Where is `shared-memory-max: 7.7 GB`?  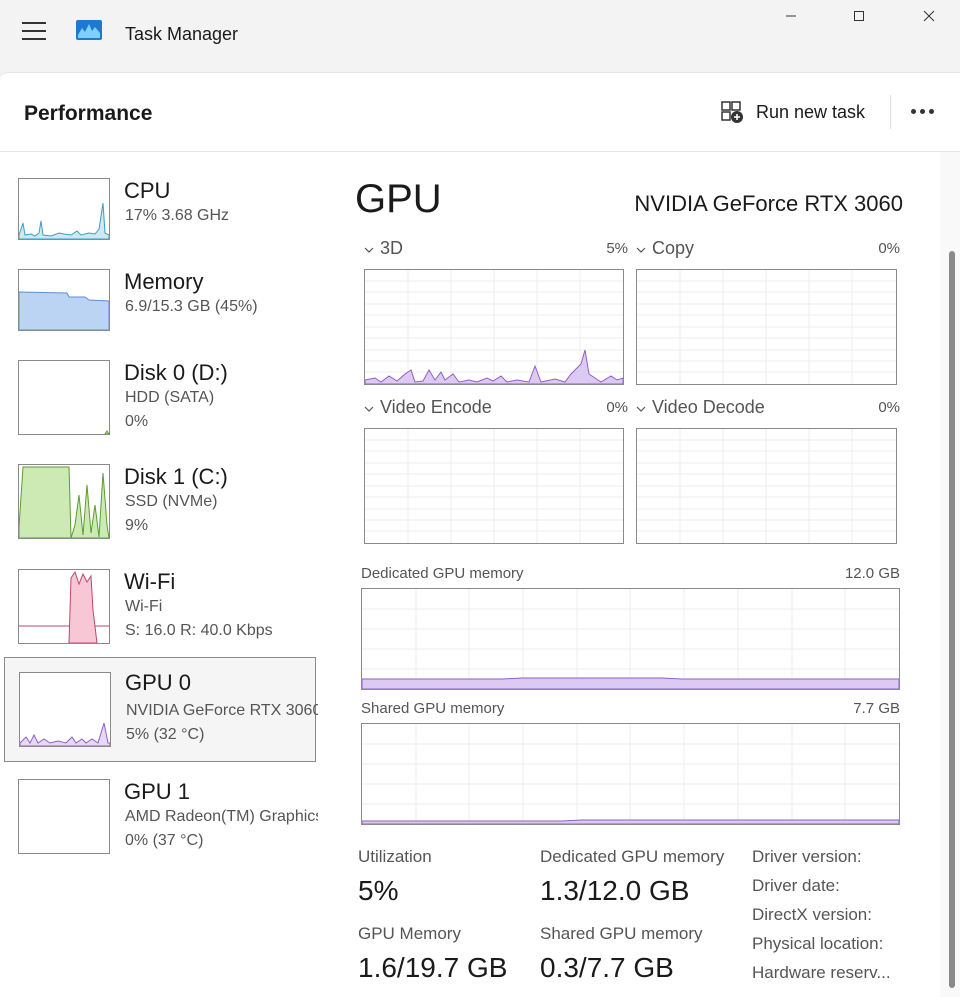
shared-memory-max: 7.7 GB is located at coordinates (876, 708).